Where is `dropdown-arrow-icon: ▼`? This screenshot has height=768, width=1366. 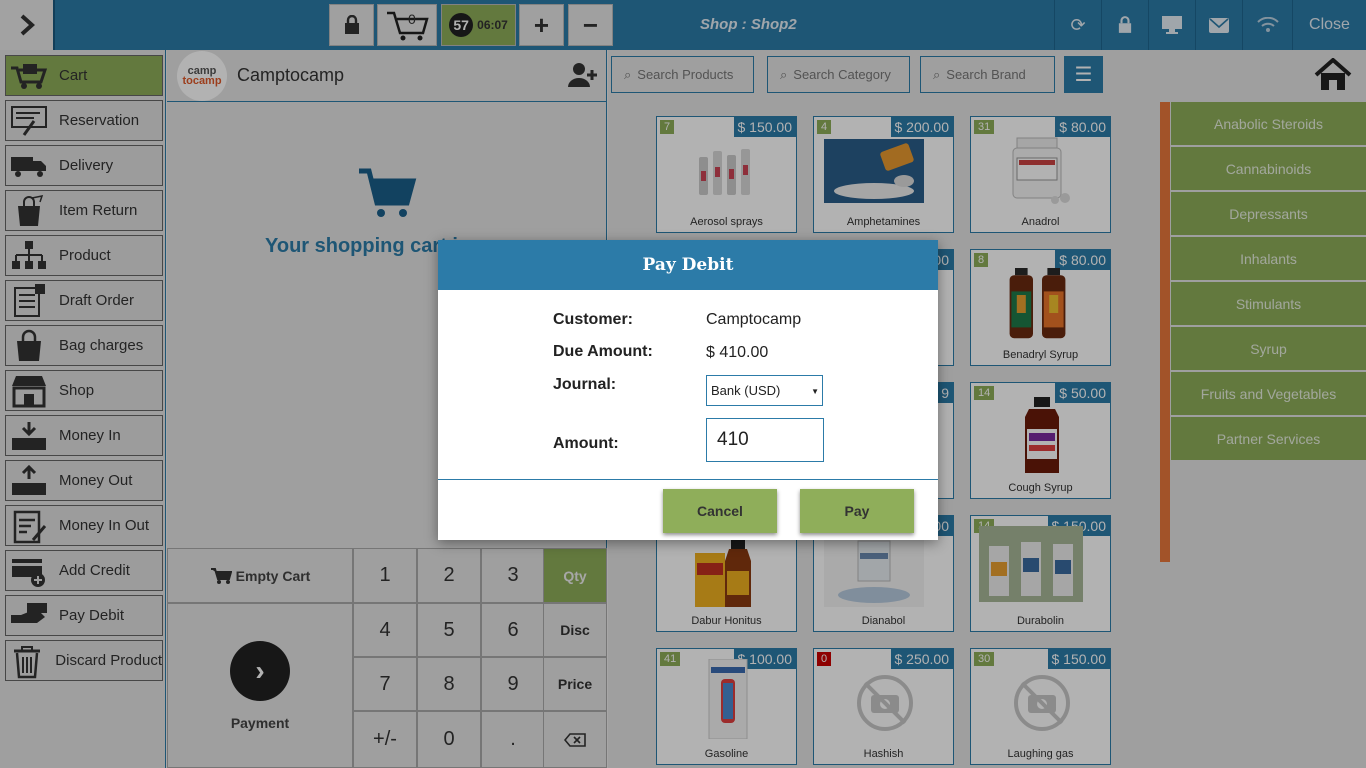
dropdown-arrow-icon: ▼ is located at coordinates (815, 391).